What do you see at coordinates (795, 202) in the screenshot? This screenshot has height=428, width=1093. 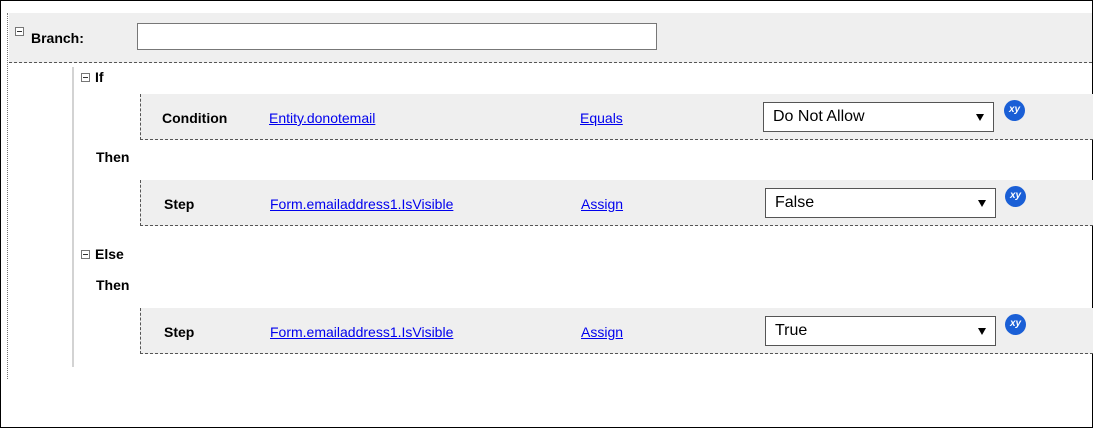 I see `if-step-value-text: False` at bounding box center [795, 202].